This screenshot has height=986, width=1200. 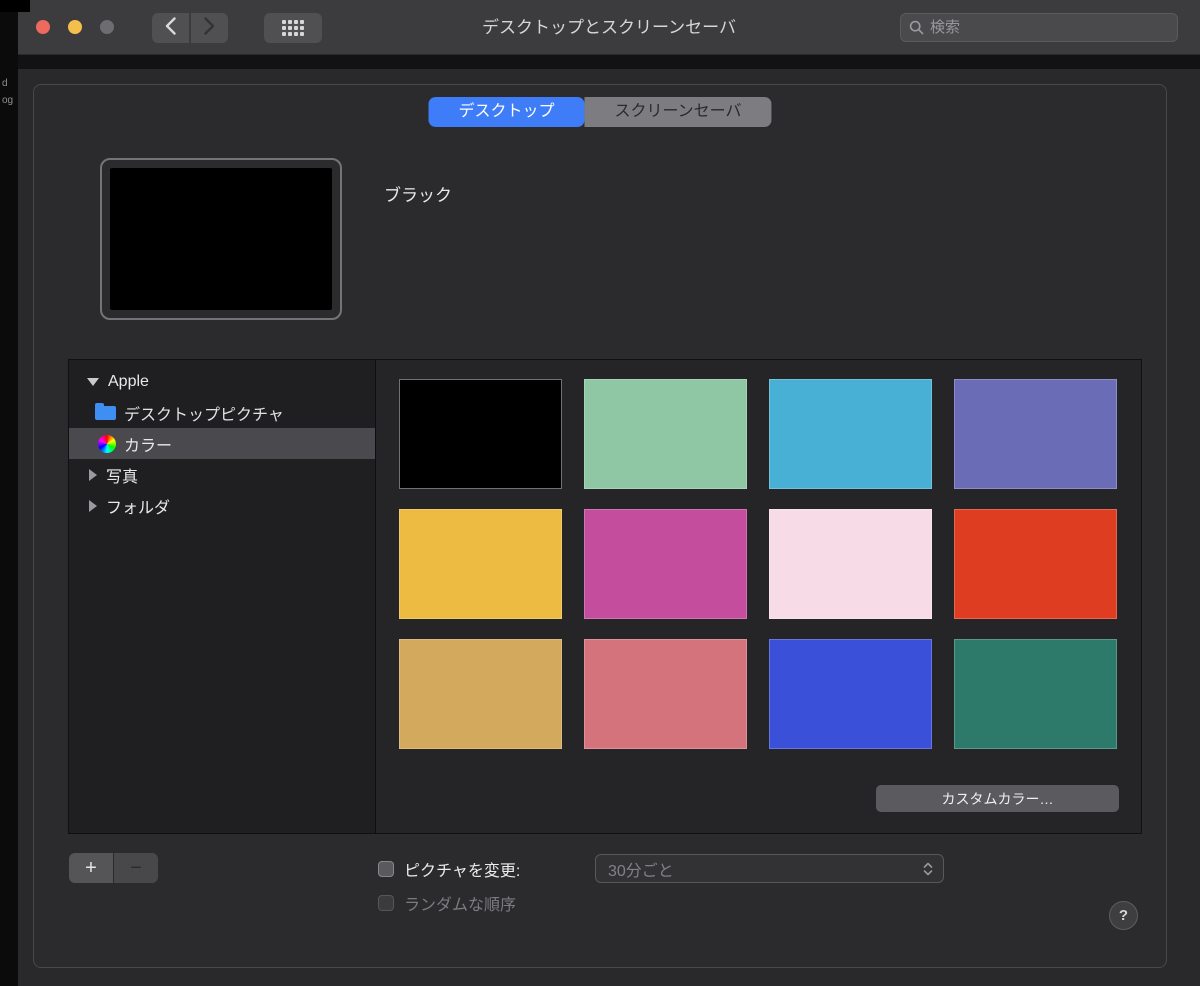 I want to click on chevron-right-icon, so click(x=209, y=26).